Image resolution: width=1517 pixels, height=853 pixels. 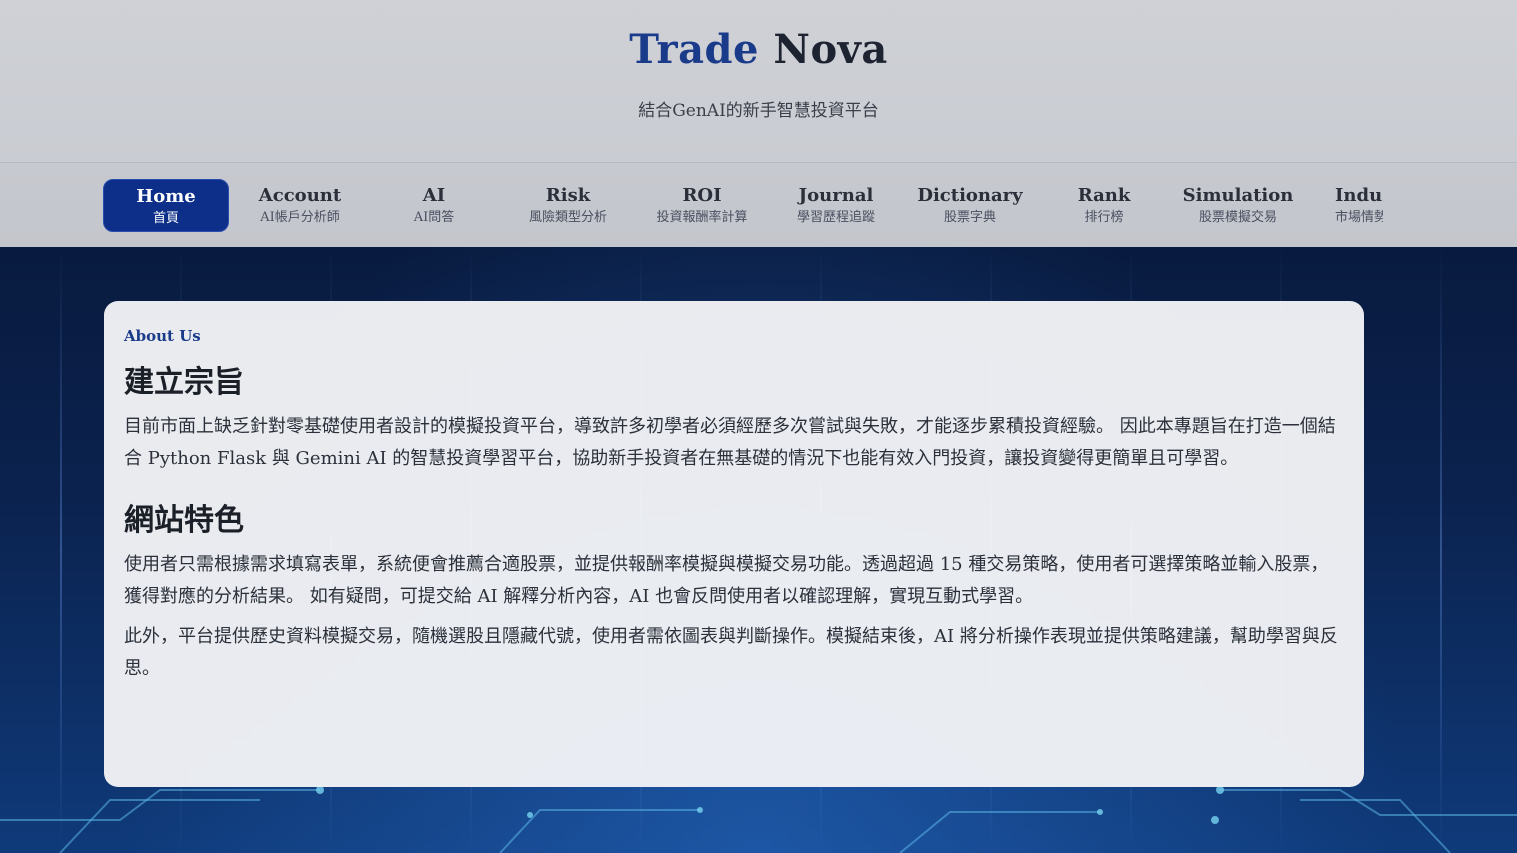 I want to click on nav-label-zh: 股票字典, so click(x=969, y=217).